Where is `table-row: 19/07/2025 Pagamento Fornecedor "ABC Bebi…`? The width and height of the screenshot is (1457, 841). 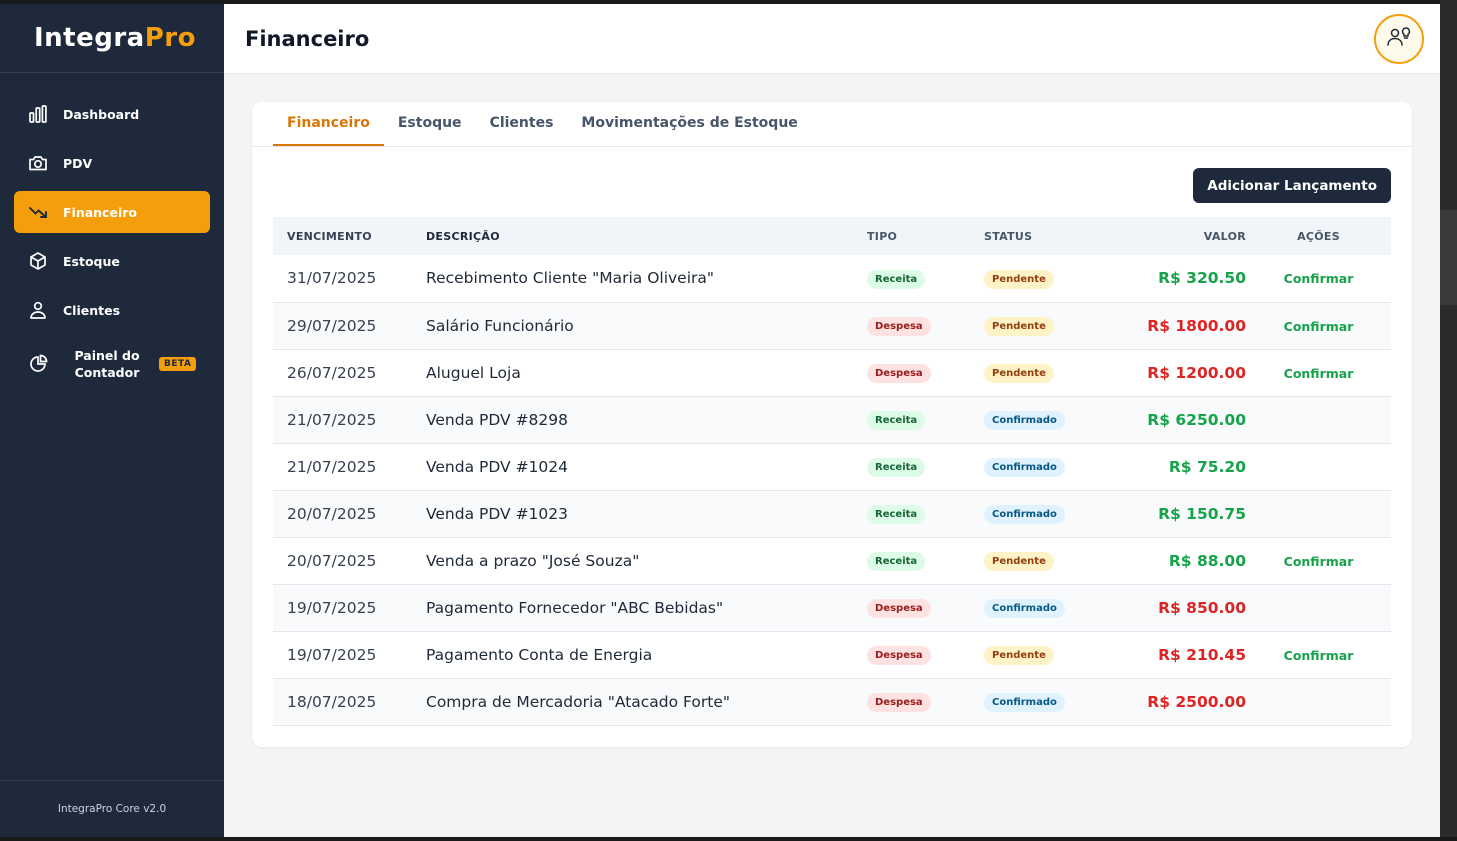 table-row: 19/07/2025 Pagamento Fornecedor "ABC Bebi… is located at coordinates (832, 607).